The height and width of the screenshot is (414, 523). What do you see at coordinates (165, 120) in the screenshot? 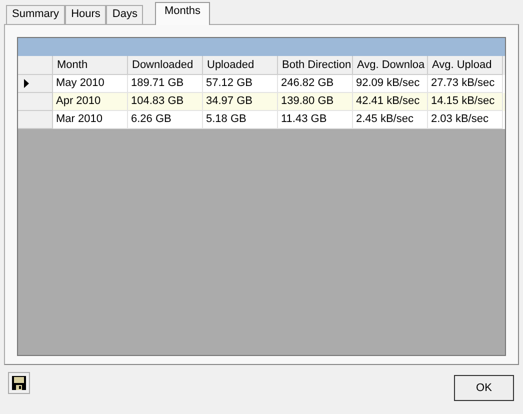
I see `table-cell: 6.26 GB` at bounding box center [165, 120].